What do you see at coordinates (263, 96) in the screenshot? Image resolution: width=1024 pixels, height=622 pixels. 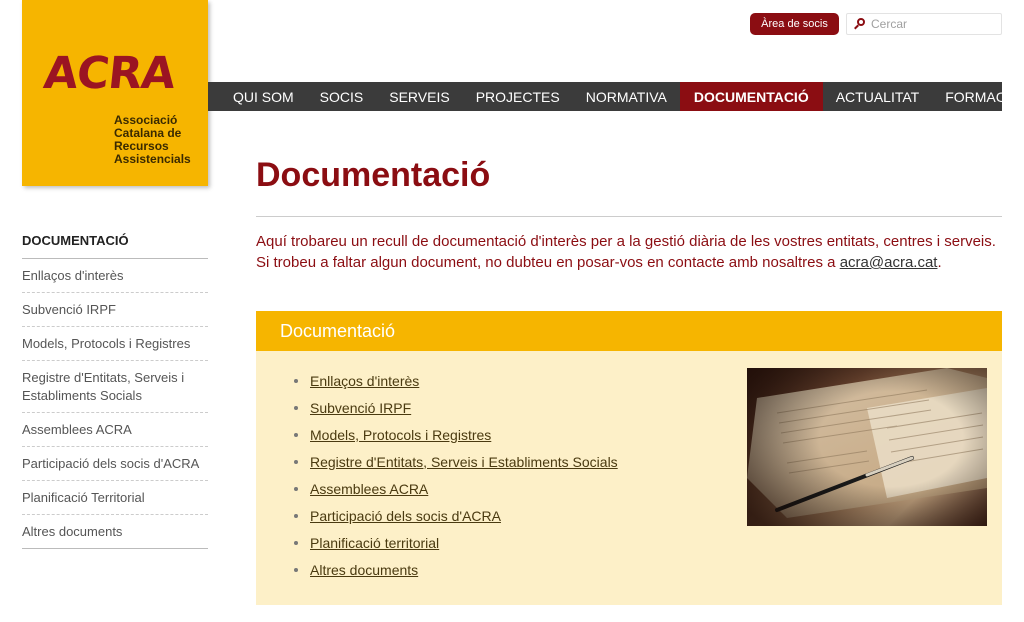 I see `nav-item-qui-som: QUI SOM` at bounding box center [263, 96].